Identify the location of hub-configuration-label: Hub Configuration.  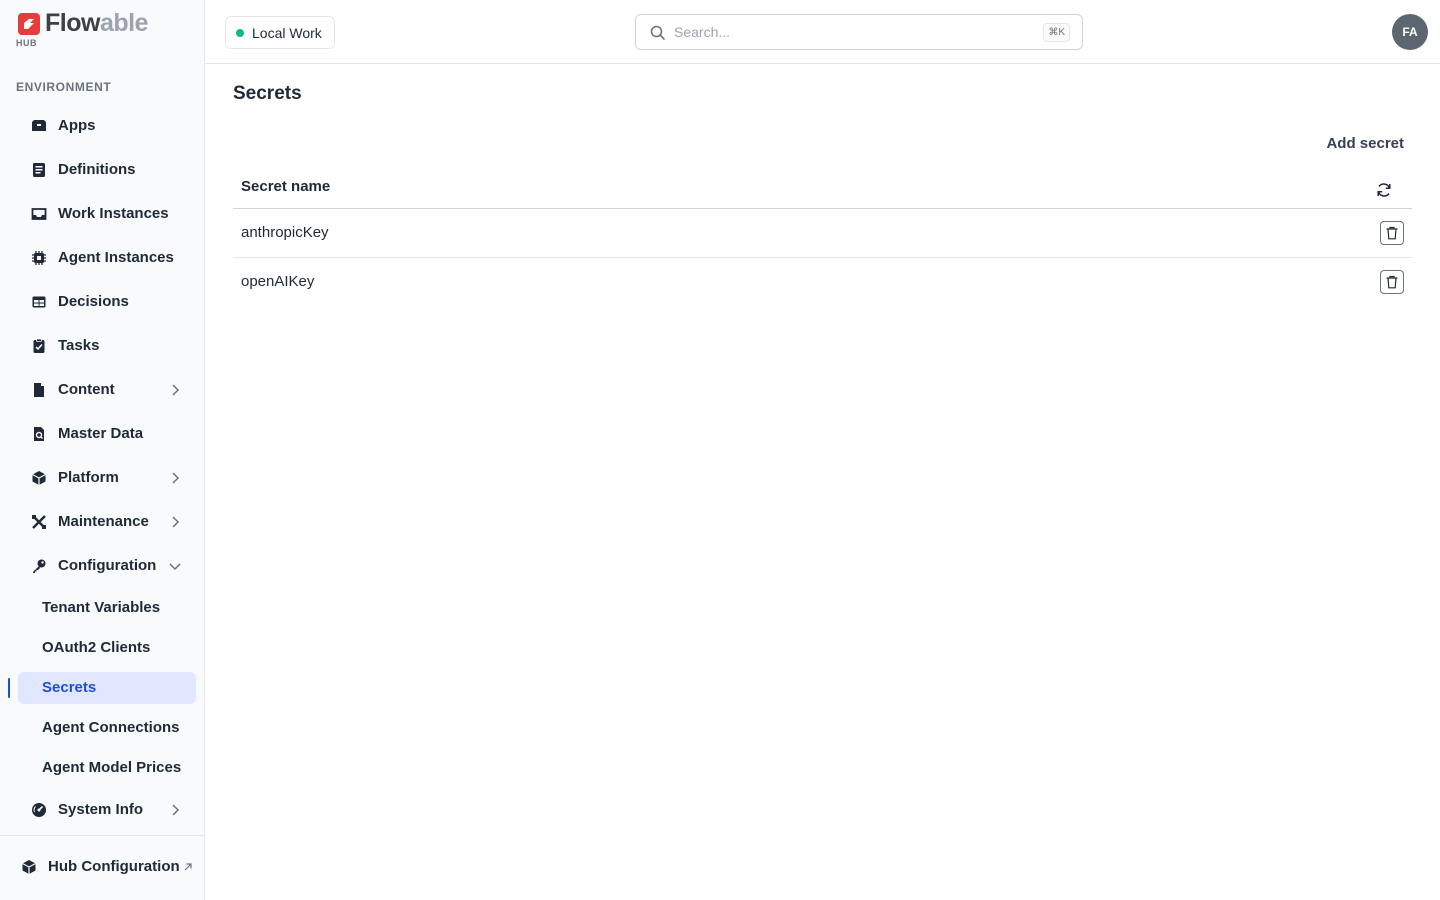
(114, 866).